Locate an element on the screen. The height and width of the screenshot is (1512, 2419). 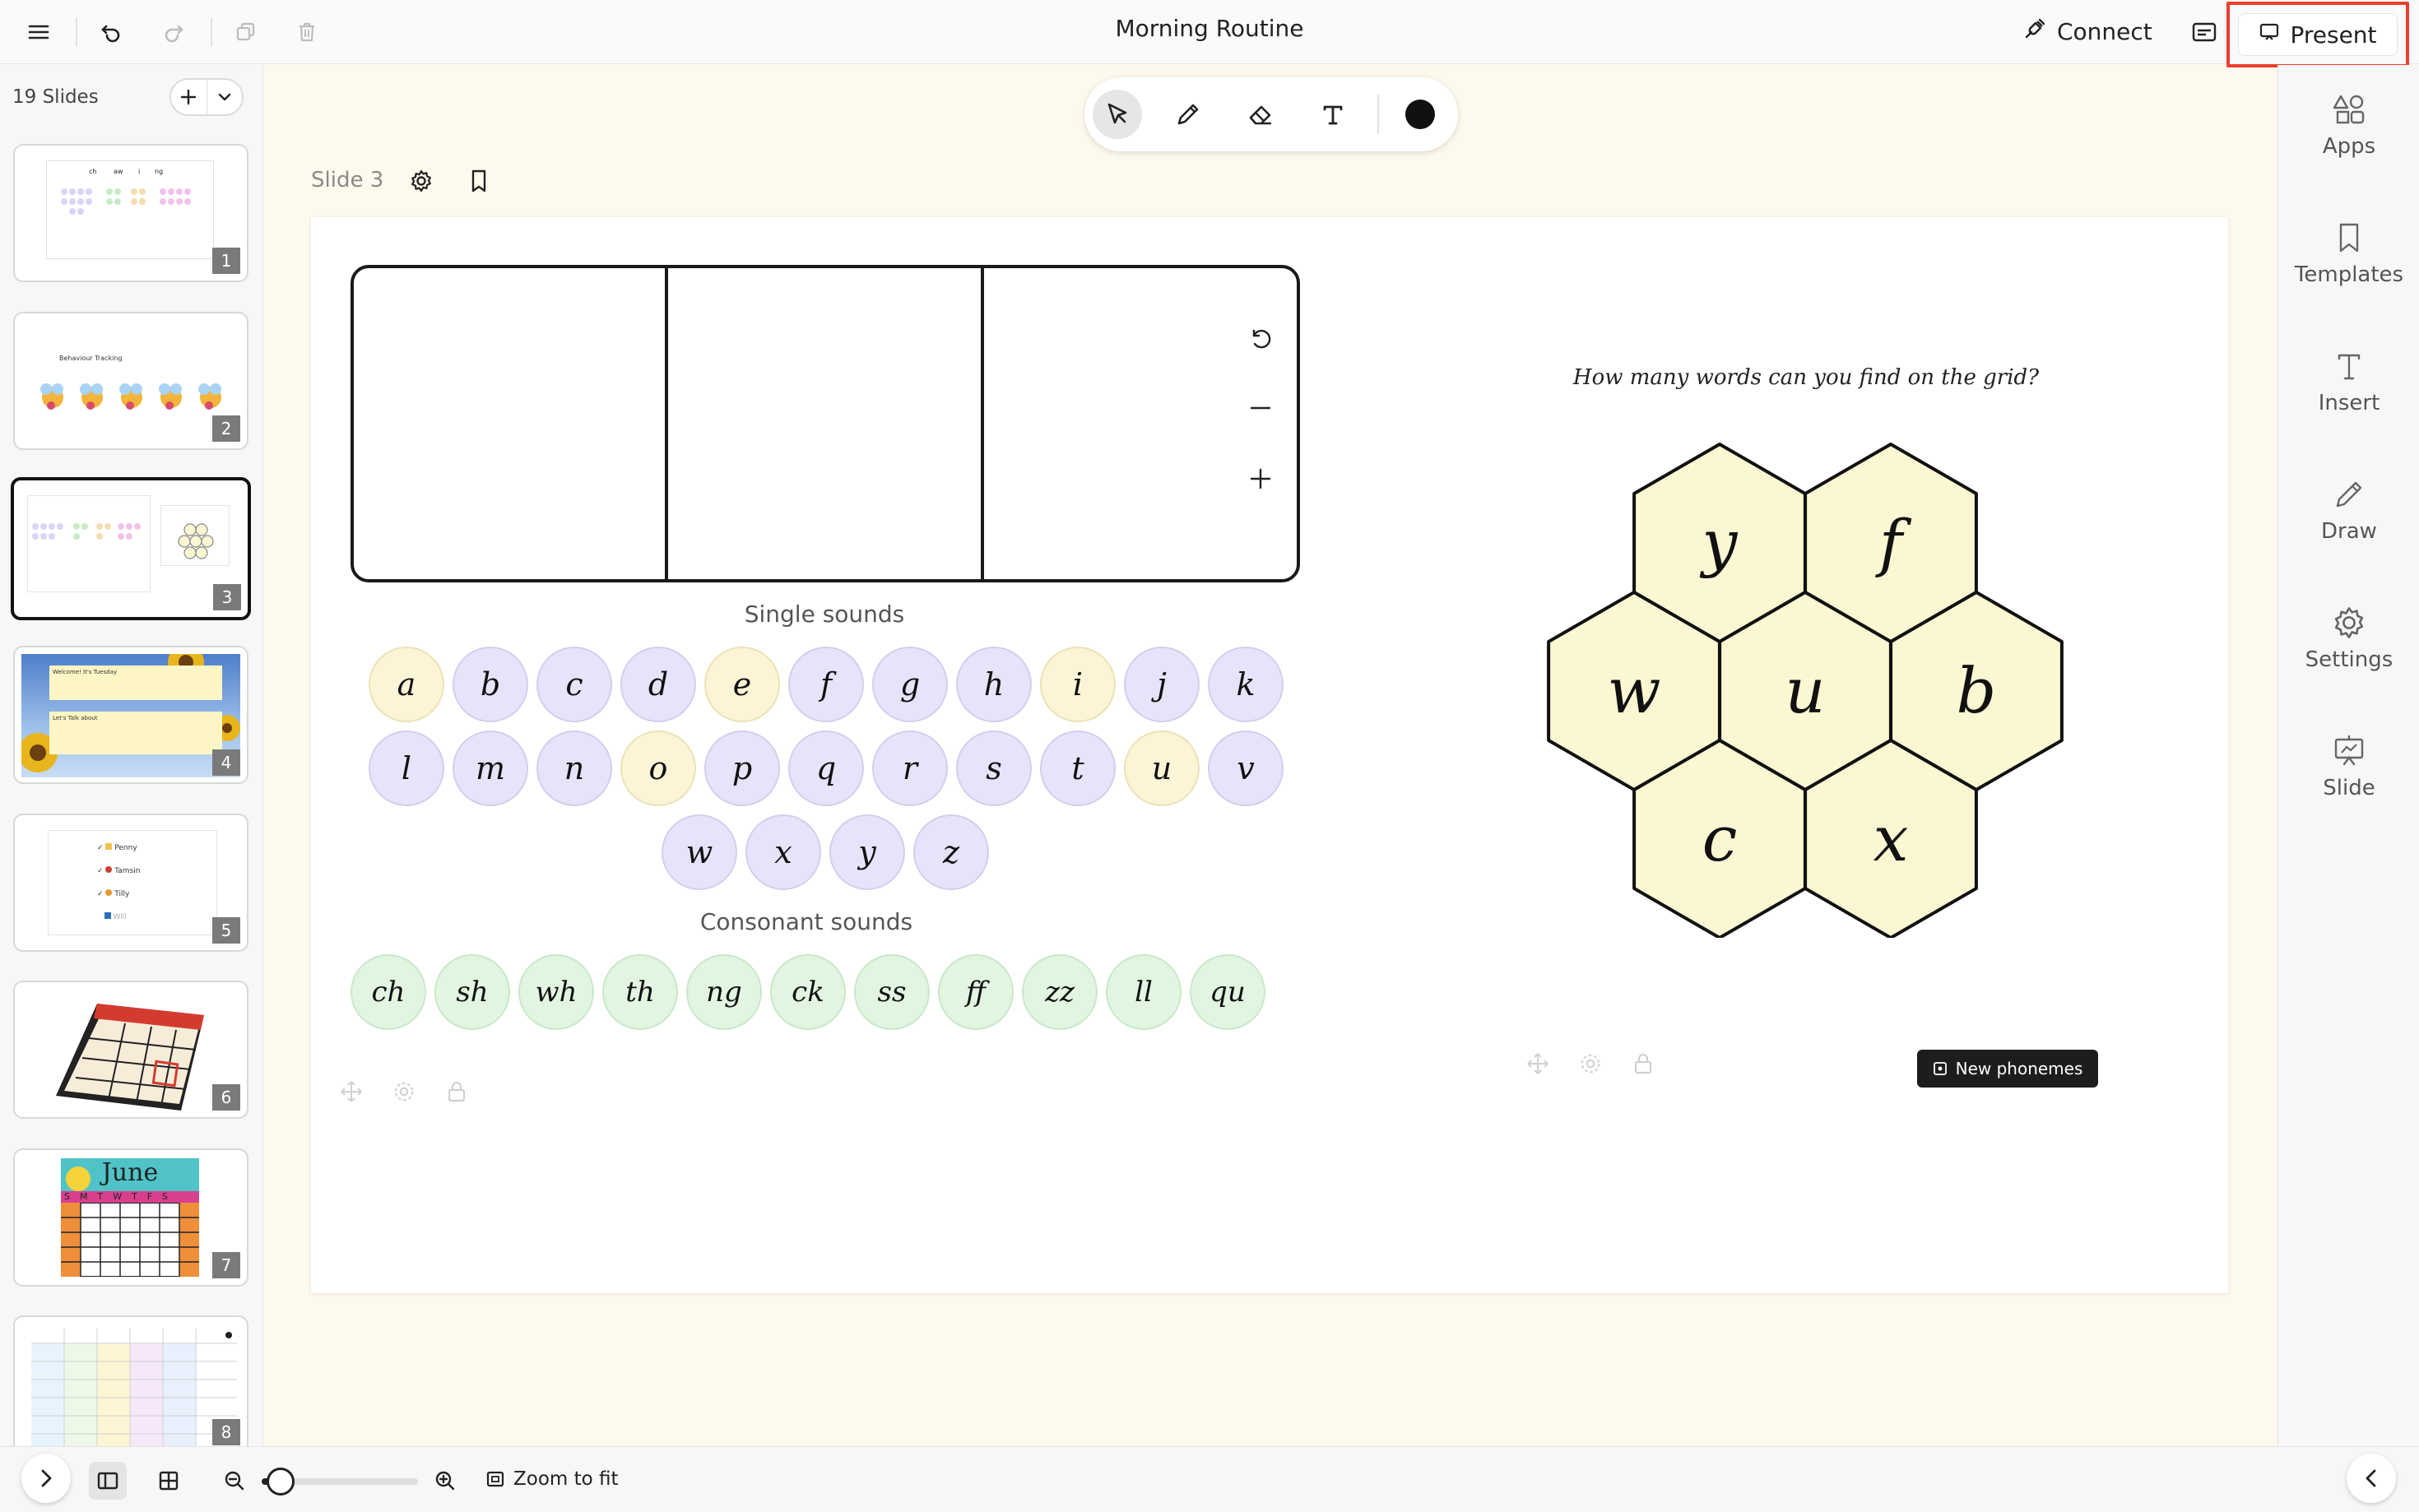
letter-tile-j: j is located at coordinates (1162, 684).